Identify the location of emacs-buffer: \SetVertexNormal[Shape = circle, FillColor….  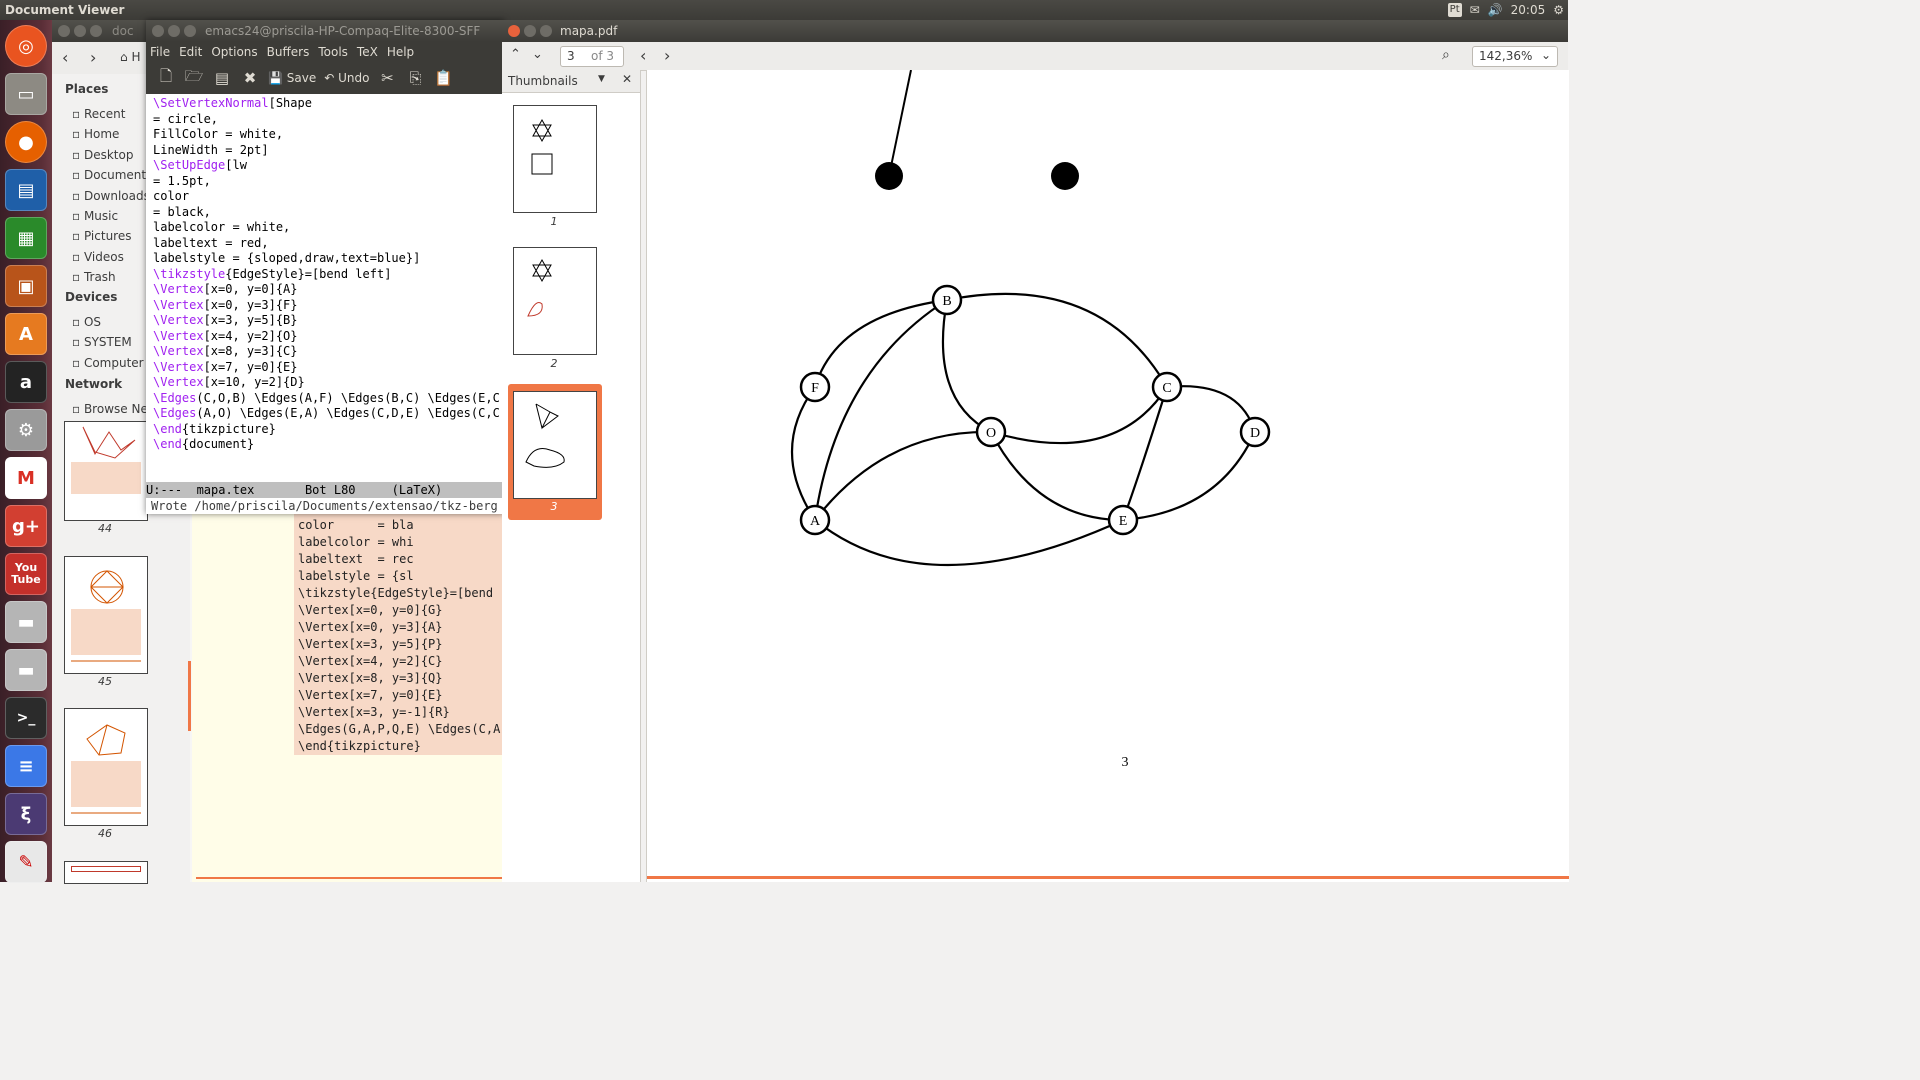
(326, 274).